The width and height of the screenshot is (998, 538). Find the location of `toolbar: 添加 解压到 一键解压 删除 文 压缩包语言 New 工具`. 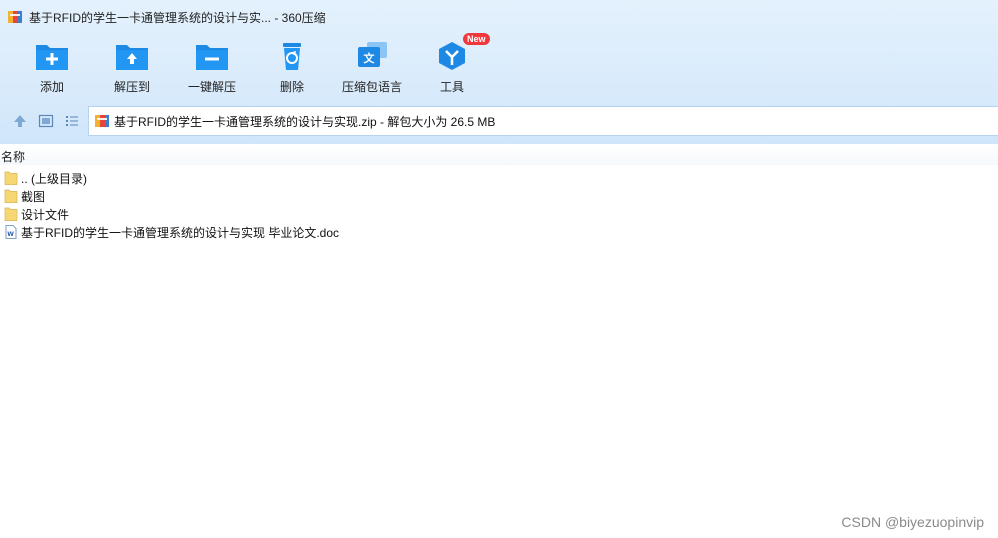

toolbar: 添加 解压到 一键解压 删除 文 压缩包语言 New 工具 is located at coordinates (499, 65).